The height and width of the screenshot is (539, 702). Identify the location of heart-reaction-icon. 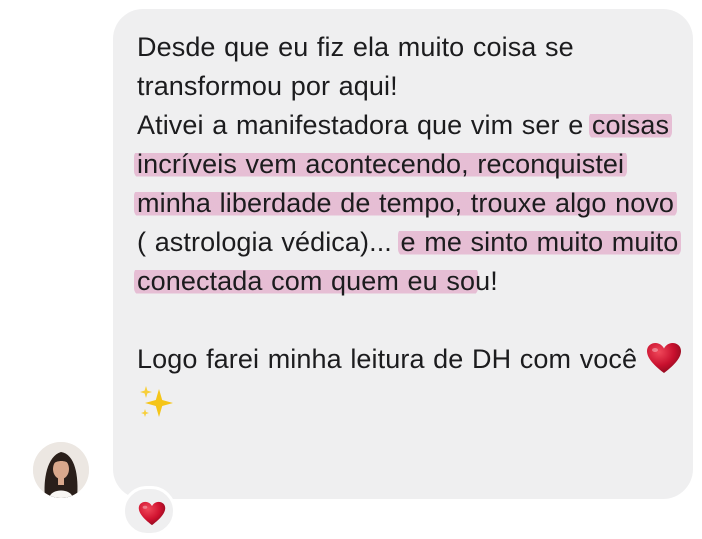
(152, 513).